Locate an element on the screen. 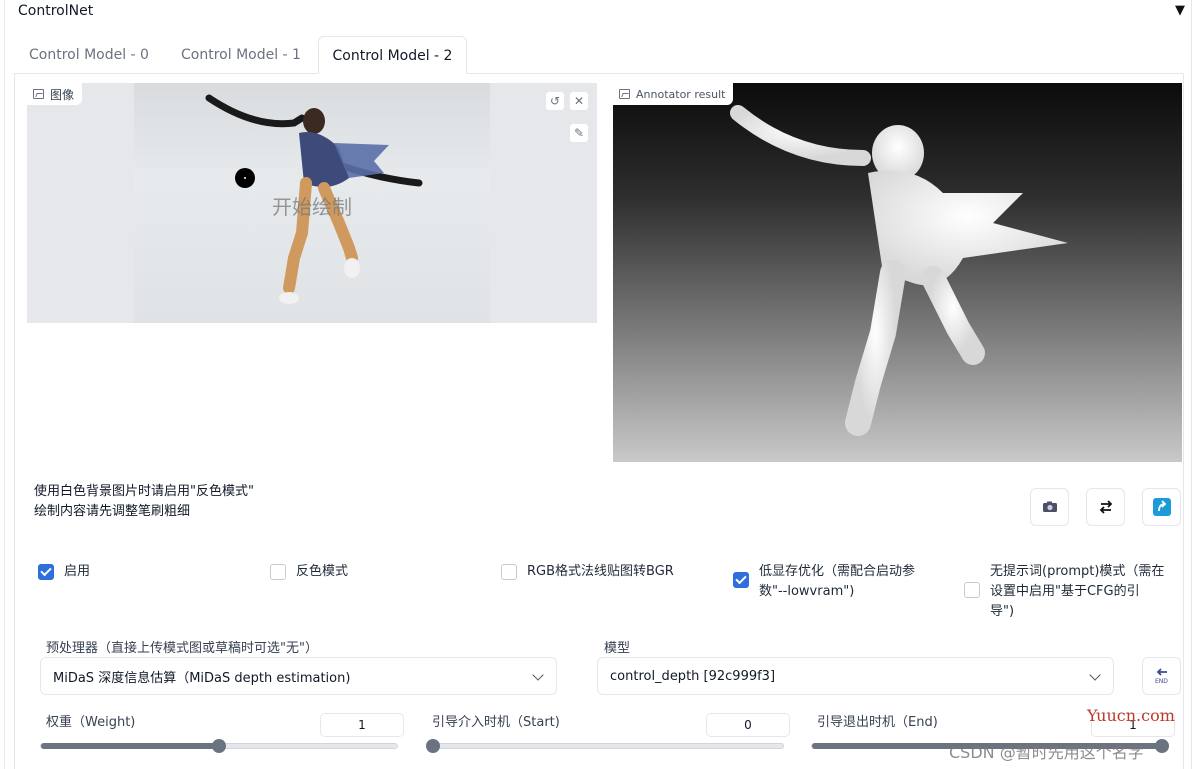 The width and height of the screenshot is (1196, 769). weight-input: 1 is located at coordinates (362, 725).